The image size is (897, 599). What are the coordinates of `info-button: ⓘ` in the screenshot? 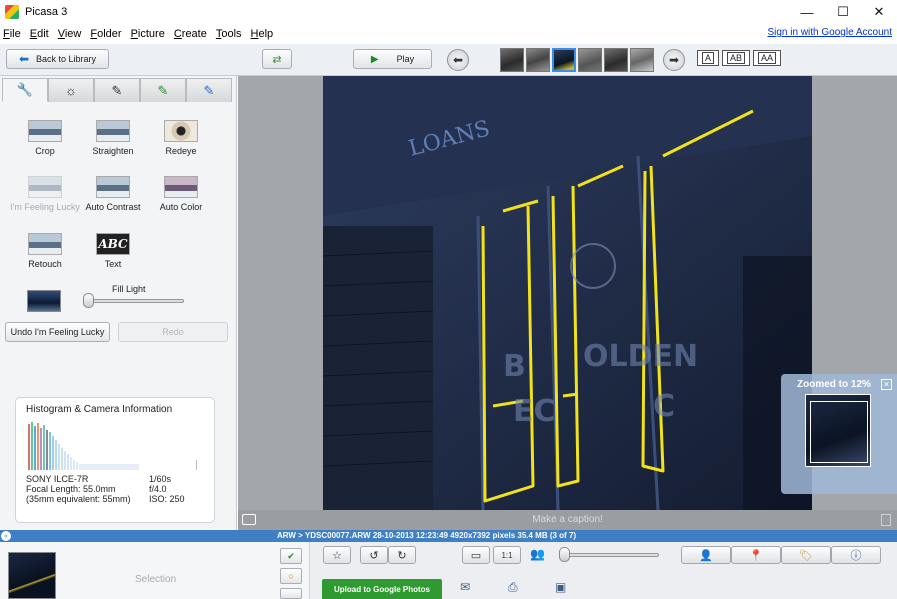 It's located at (856, 555).